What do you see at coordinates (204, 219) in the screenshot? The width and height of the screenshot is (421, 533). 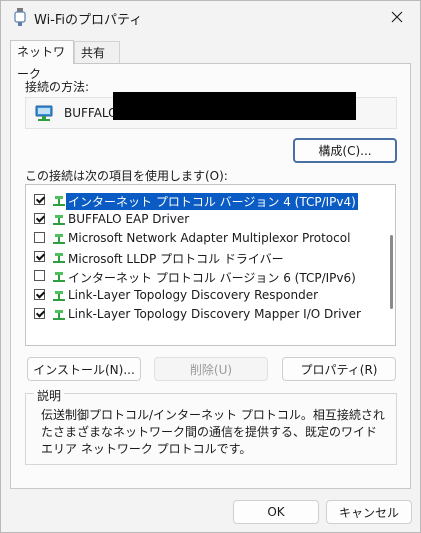 I see `list-item: BUFFALO EAP Driver` at bounding box center [204, 219].